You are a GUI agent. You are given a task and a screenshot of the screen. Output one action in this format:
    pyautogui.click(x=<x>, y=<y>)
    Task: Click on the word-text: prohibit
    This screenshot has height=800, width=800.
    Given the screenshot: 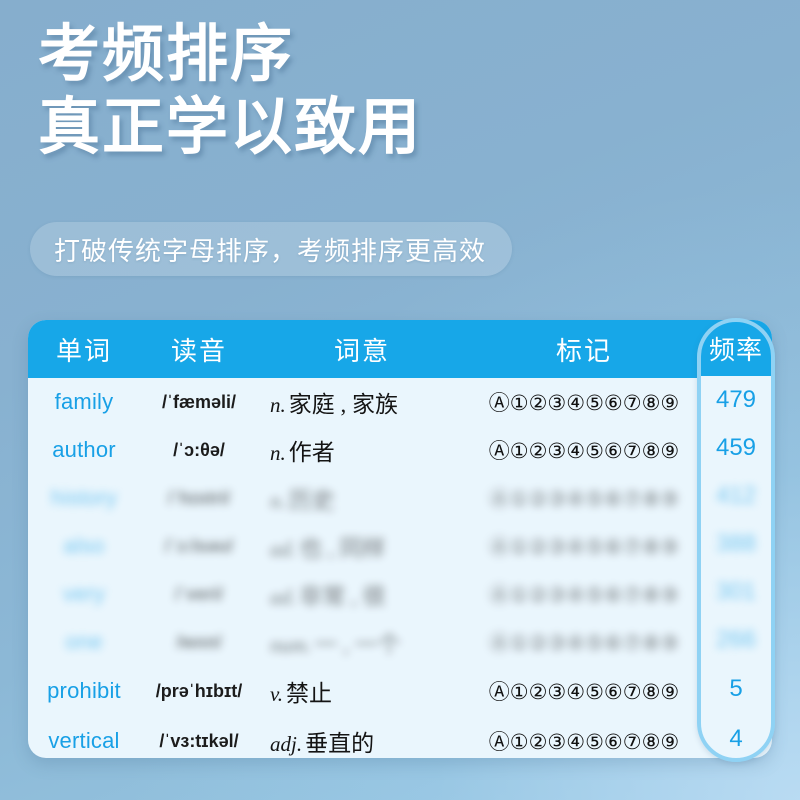 What is the action you would take?
    pyautogui.click(x=84, y=690)
    